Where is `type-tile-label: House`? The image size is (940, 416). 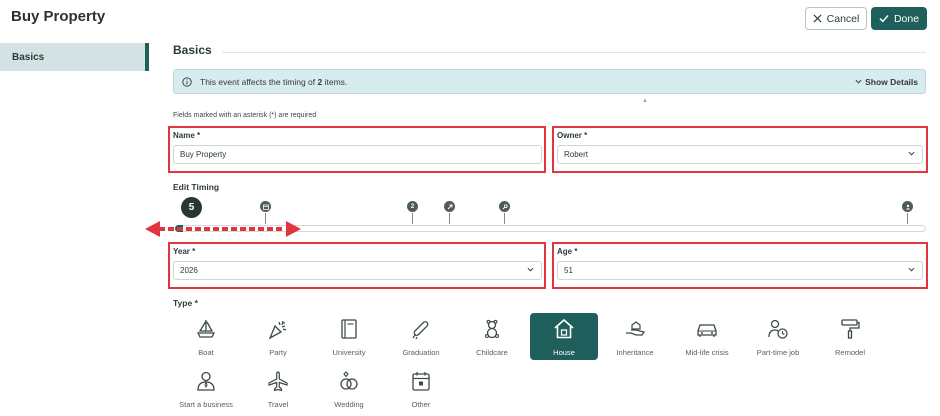
type-tile-label: House is located at coordinates (564, 352).